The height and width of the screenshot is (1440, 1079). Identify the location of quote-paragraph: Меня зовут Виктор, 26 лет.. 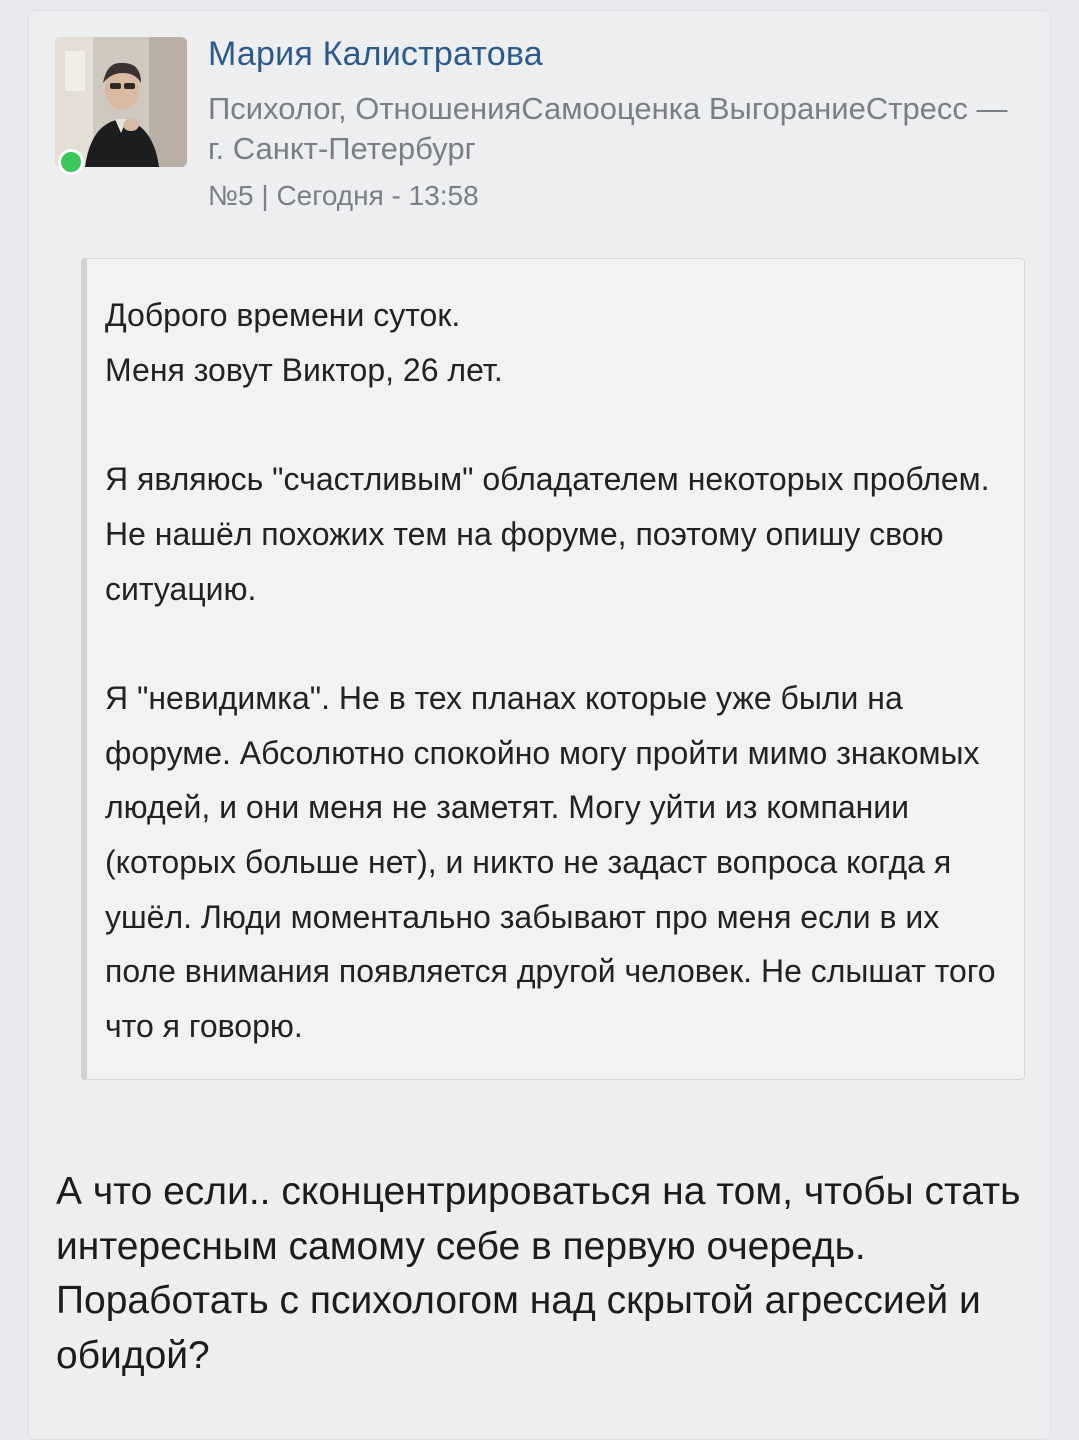
(304, 369).